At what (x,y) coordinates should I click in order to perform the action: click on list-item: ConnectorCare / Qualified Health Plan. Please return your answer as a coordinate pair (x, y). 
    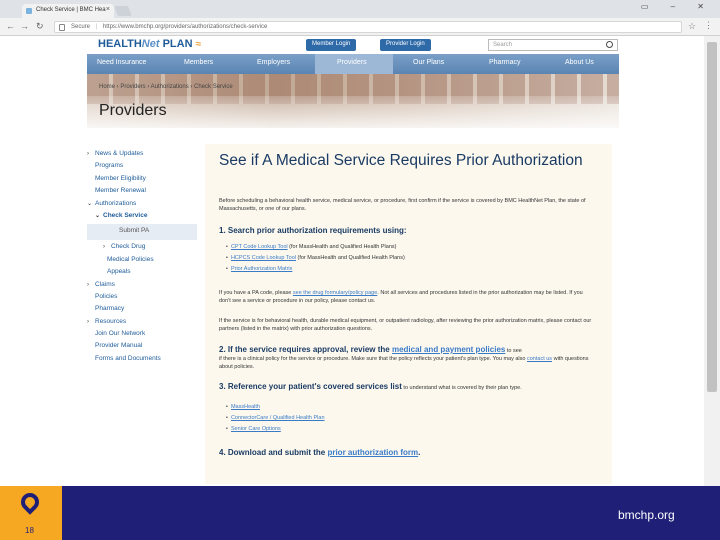
    Looking at the image, I should click on (278, 420).